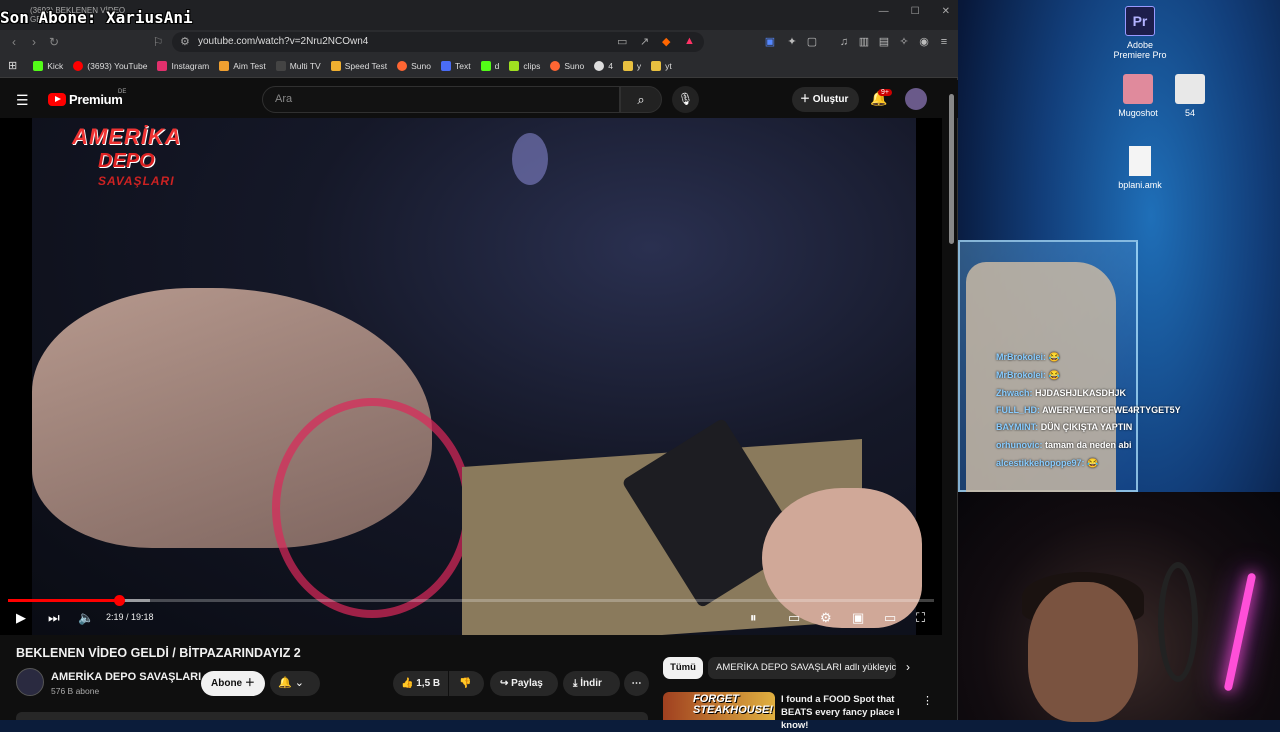 This screenshot has width=1280, height=732. Describe the element at coordinates (280, 65) in the screenshot. I see `multi-tv-icon` at that location.